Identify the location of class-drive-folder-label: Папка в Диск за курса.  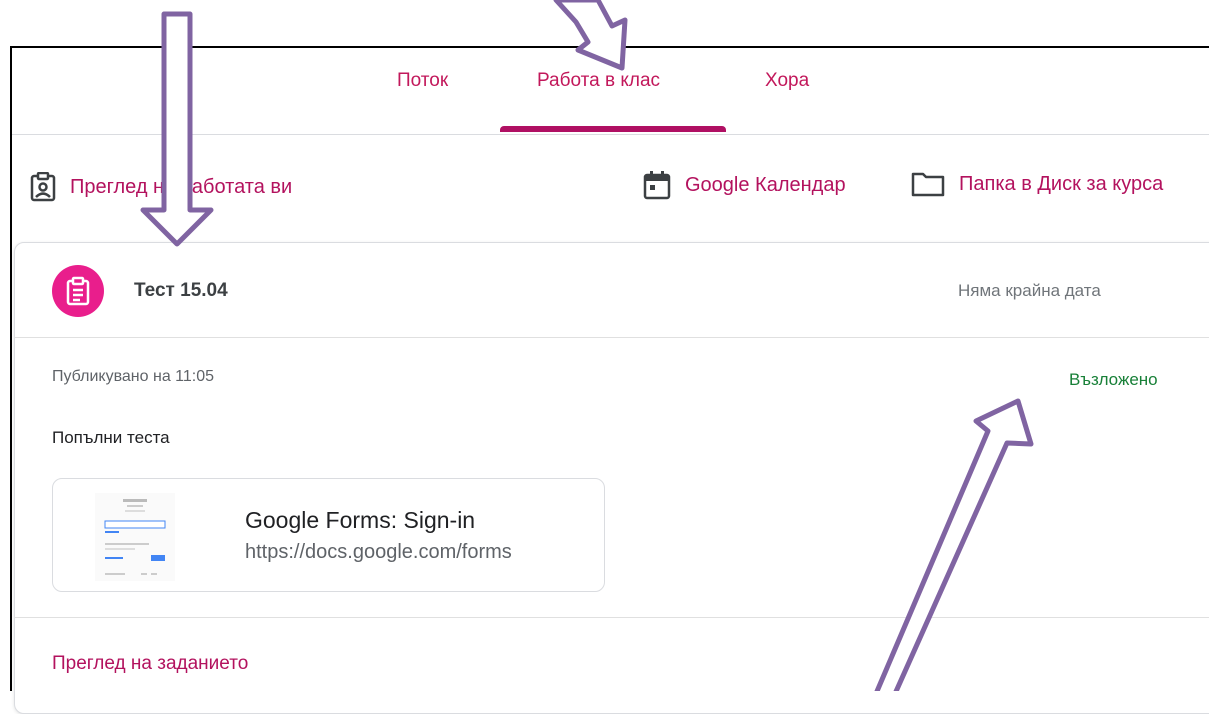
(1061, 183).